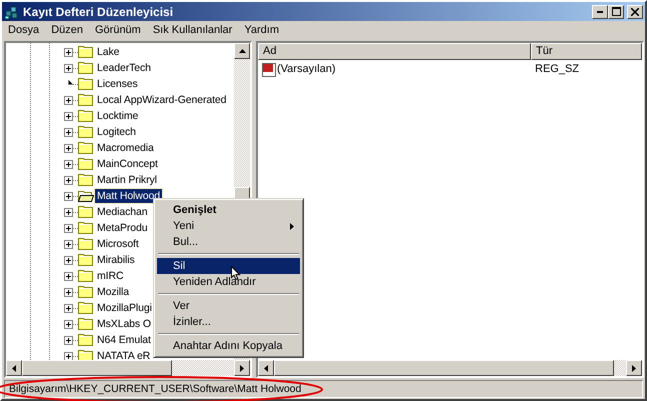 Image resolution: width=647 pixels, height=401 pixels. Describe the element at coordinates (323, 389) in the screenshot. I see `status-bar-path: Bilgisayarım\HKEY_CURRENT_USER\Software\Matt Holwood` at that location.